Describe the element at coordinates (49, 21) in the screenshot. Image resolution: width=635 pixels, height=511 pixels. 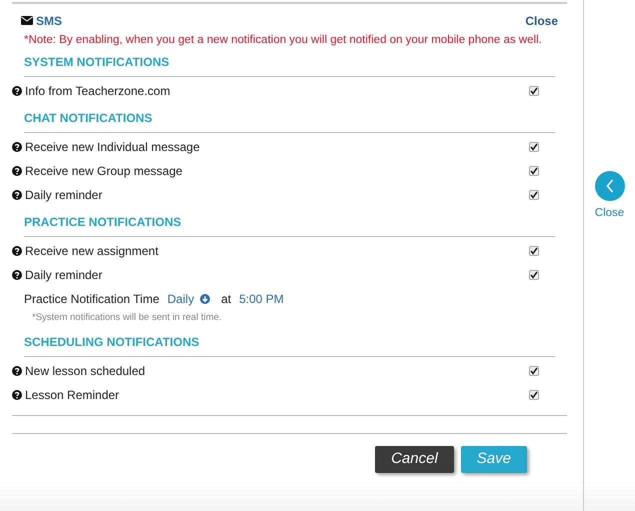
I see `sms-title: SMS` at that location.